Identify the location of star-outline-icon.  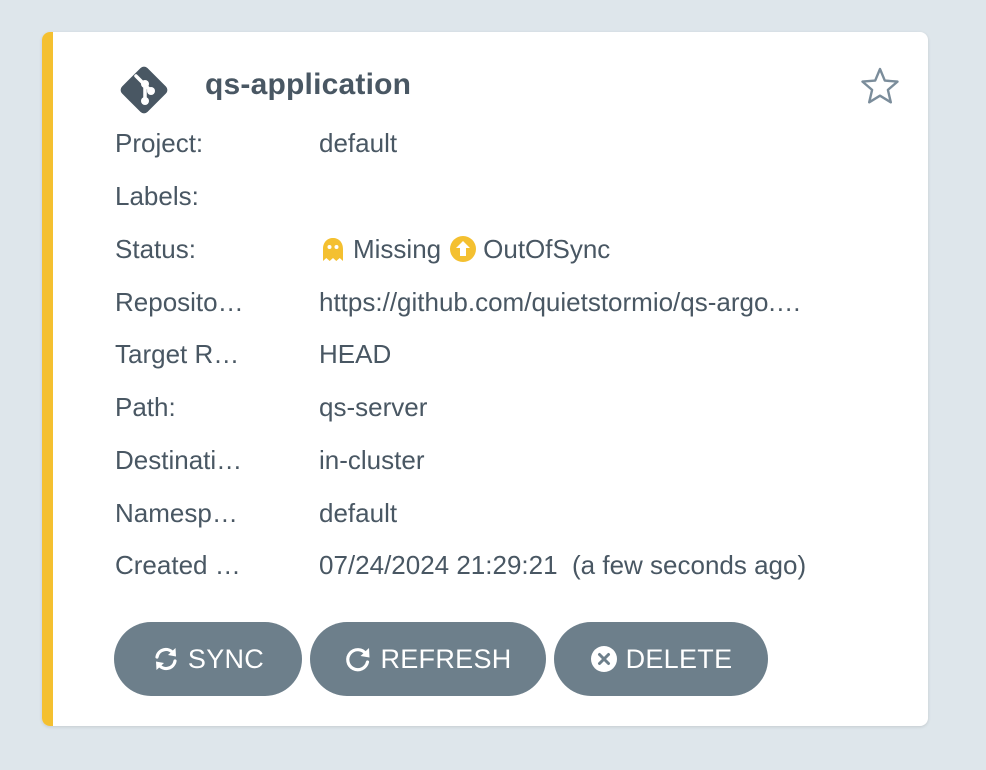
(880, 86).